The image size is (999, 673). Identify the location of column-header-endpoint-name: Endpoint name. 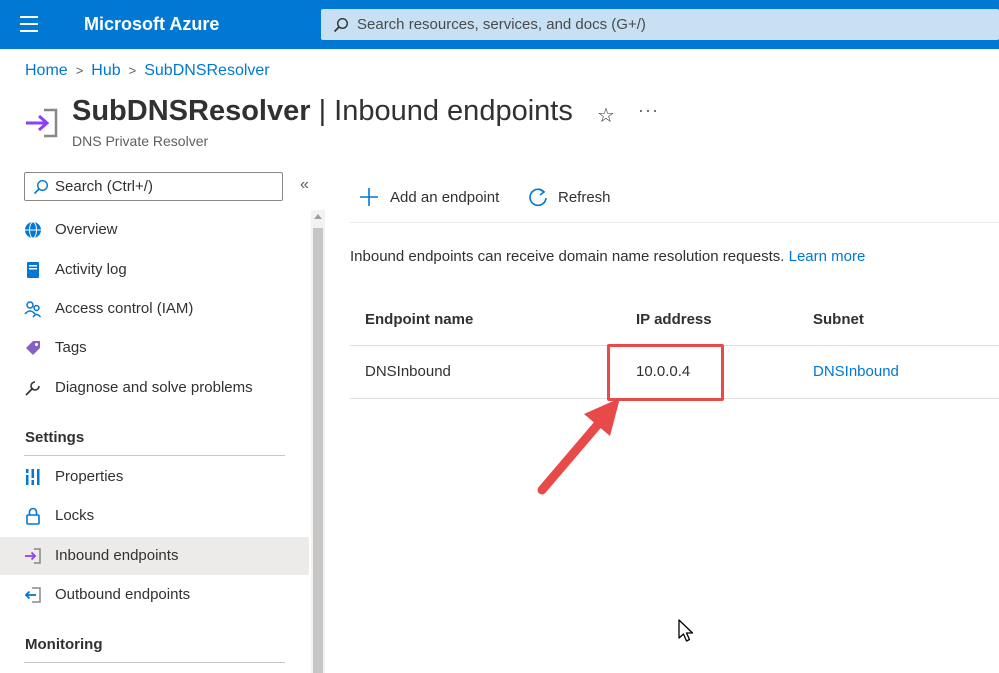
(419, 319).